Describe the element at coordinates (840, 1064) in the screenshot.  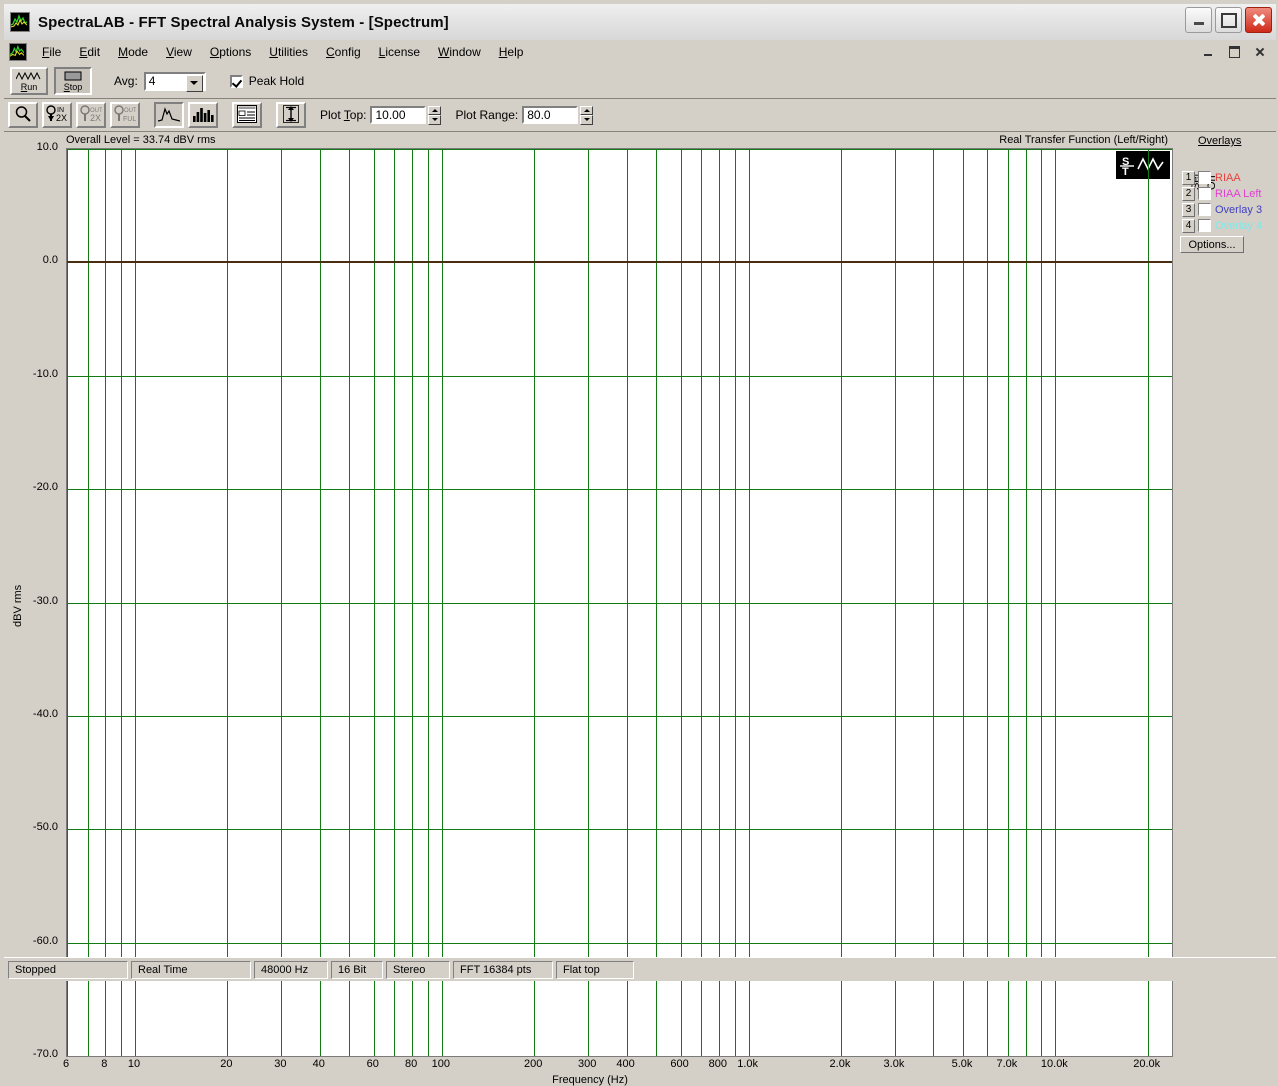
I see `x-axis-tick-label: 2.0k` at that location.